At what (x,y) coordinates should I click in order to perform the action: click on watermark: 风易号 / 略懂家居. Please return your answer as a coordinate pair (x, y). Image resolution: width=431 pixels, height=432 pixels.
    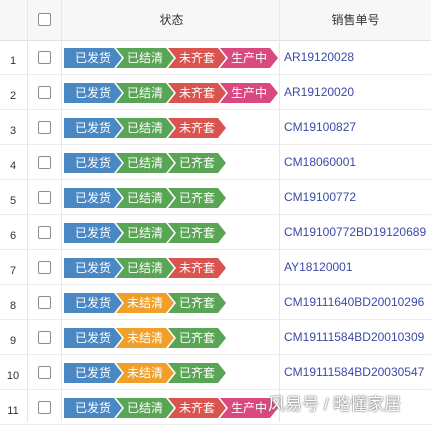
    Looking at the image, I should click on (335, 404).